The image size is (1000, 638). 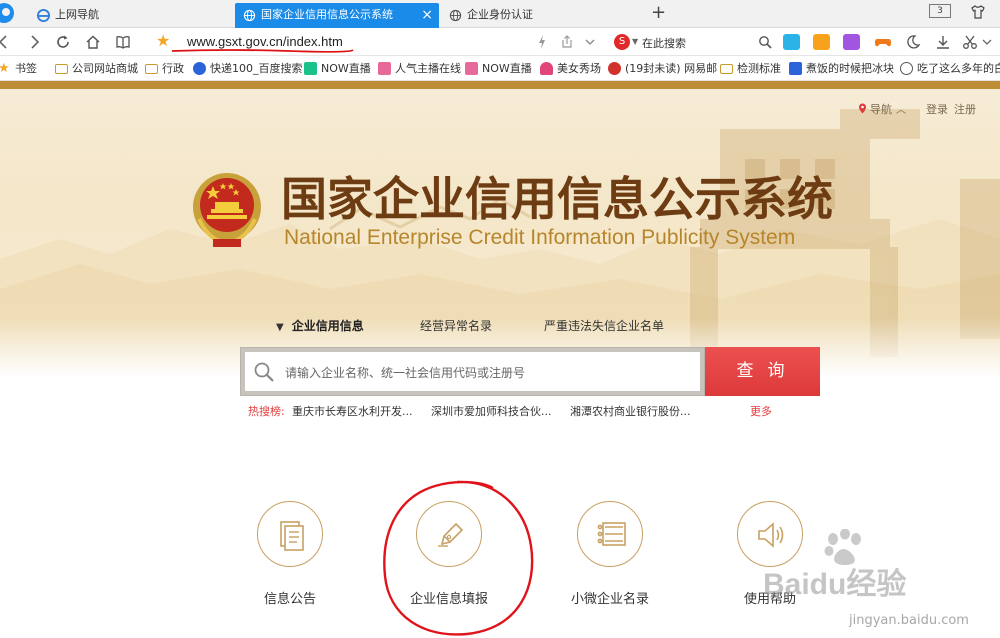 I want to click on feature-small-enterprise-list: 小微企业名录, so click(x=610, y=554).